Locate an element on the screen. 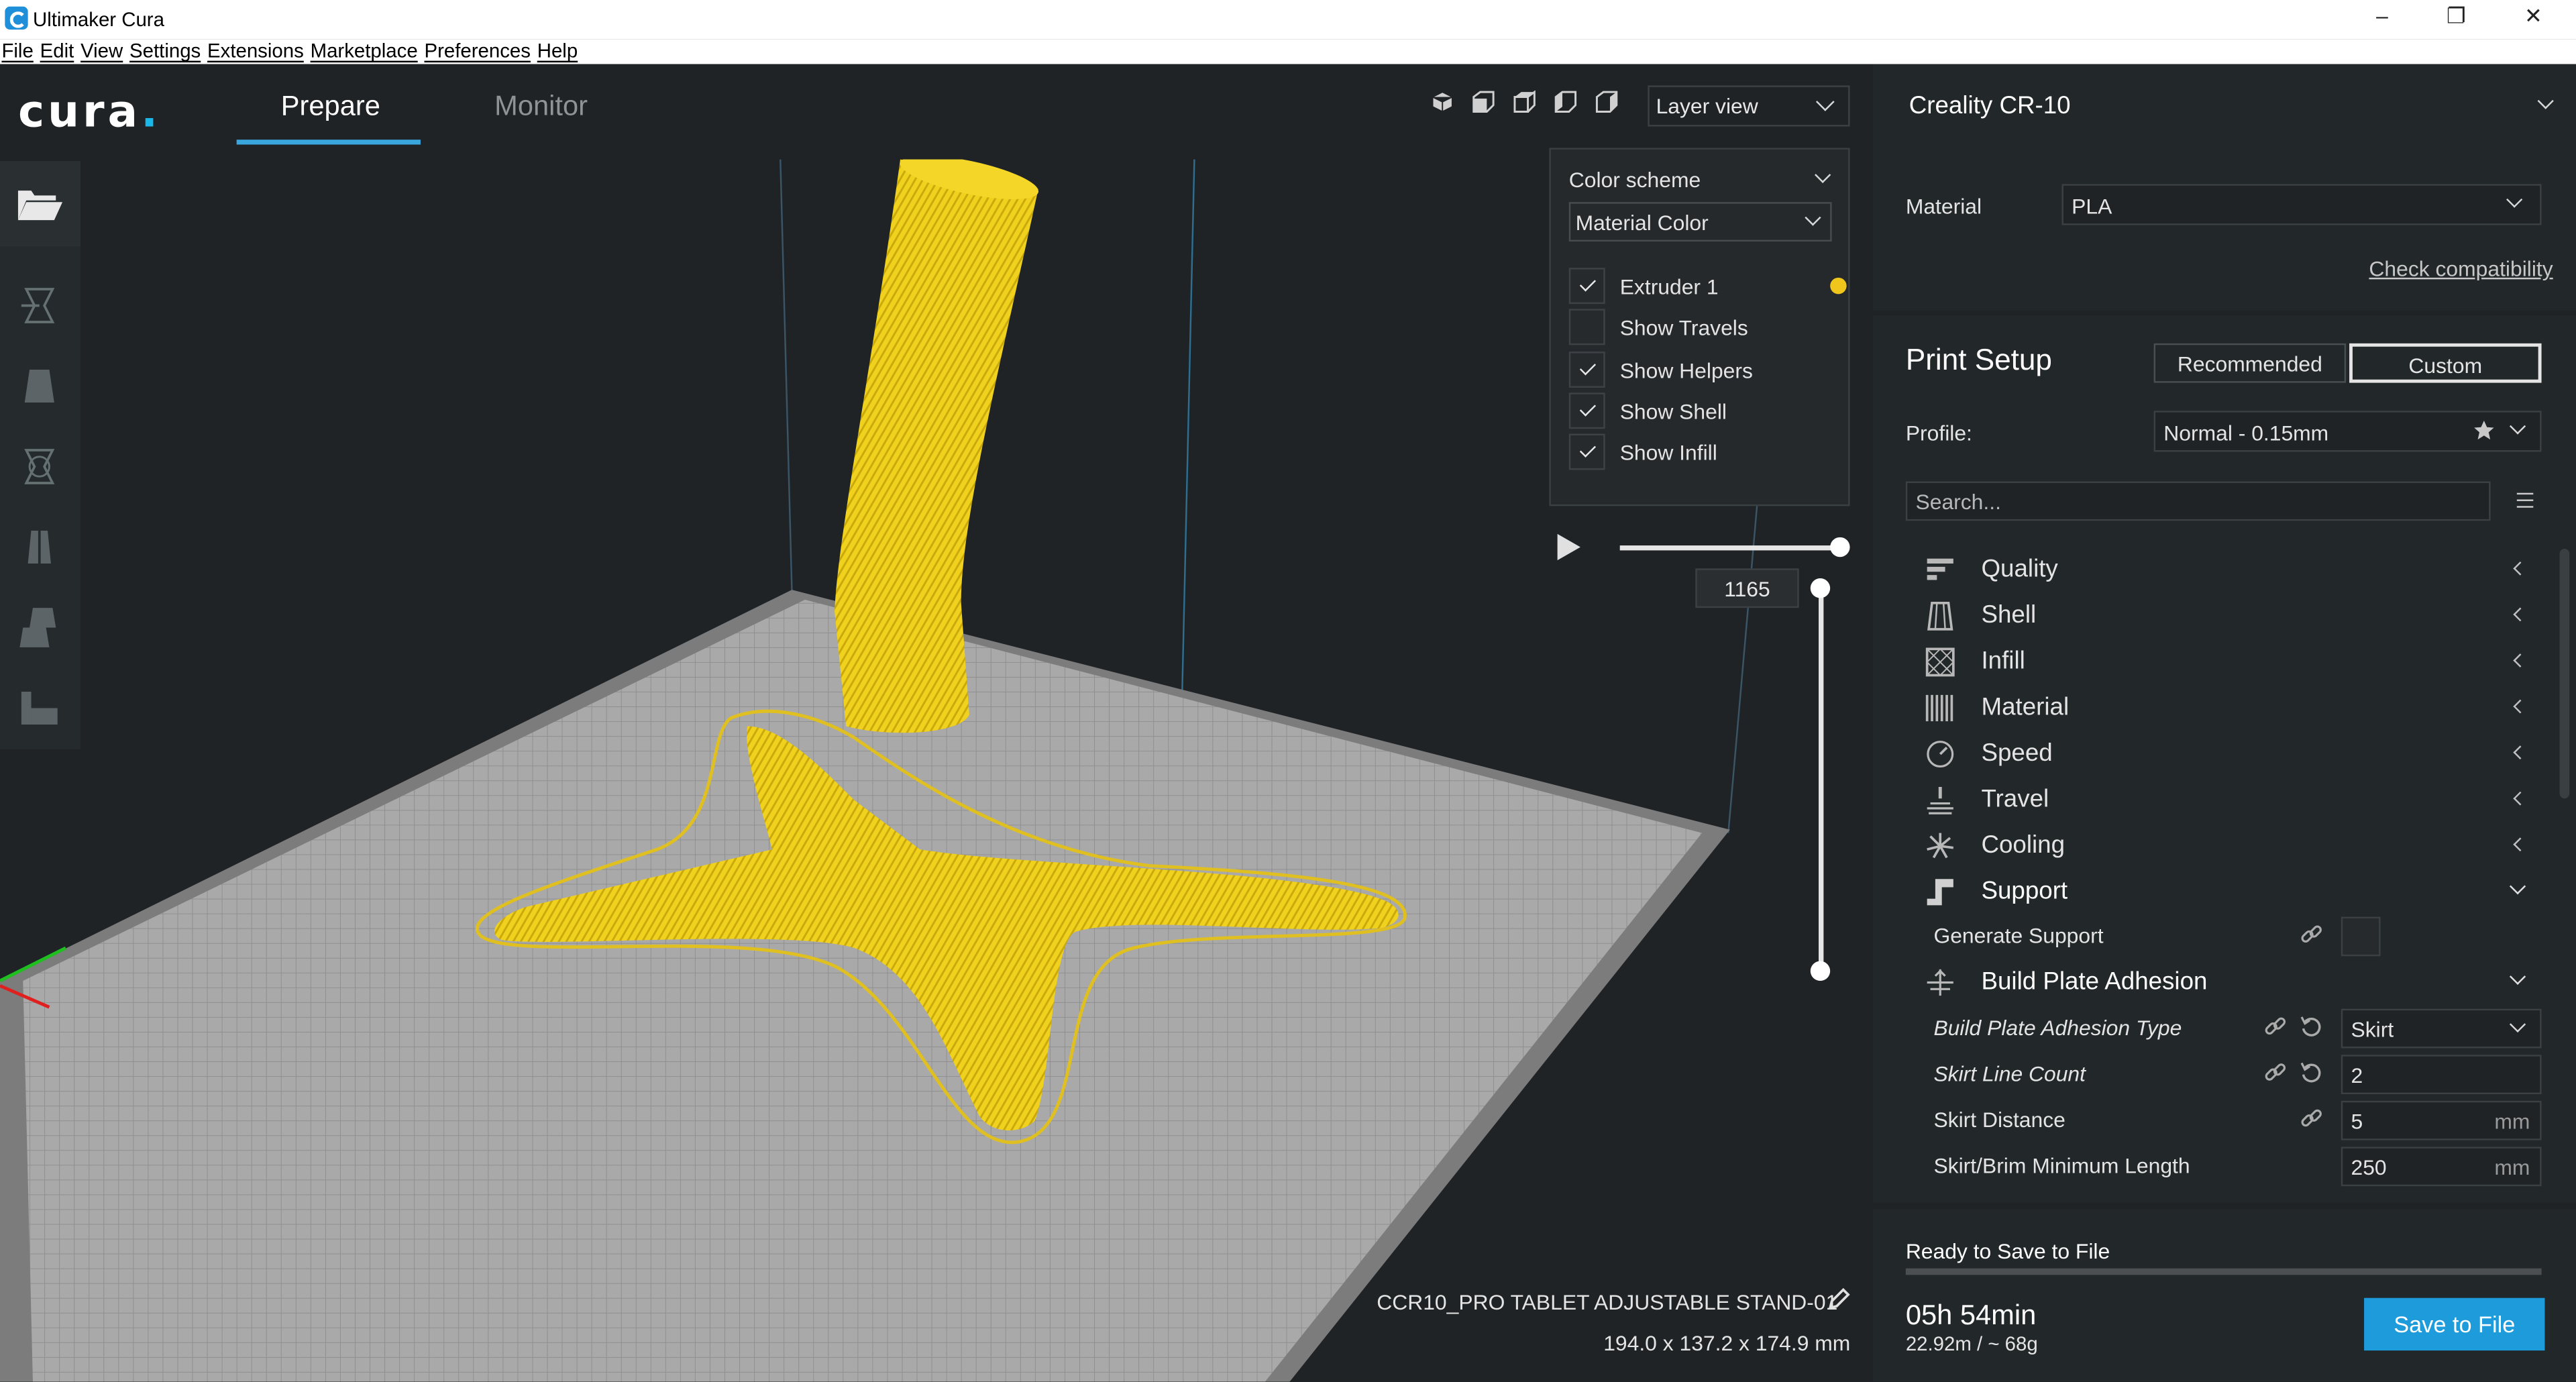  quality-icon is located at coordinates (1940, 569).